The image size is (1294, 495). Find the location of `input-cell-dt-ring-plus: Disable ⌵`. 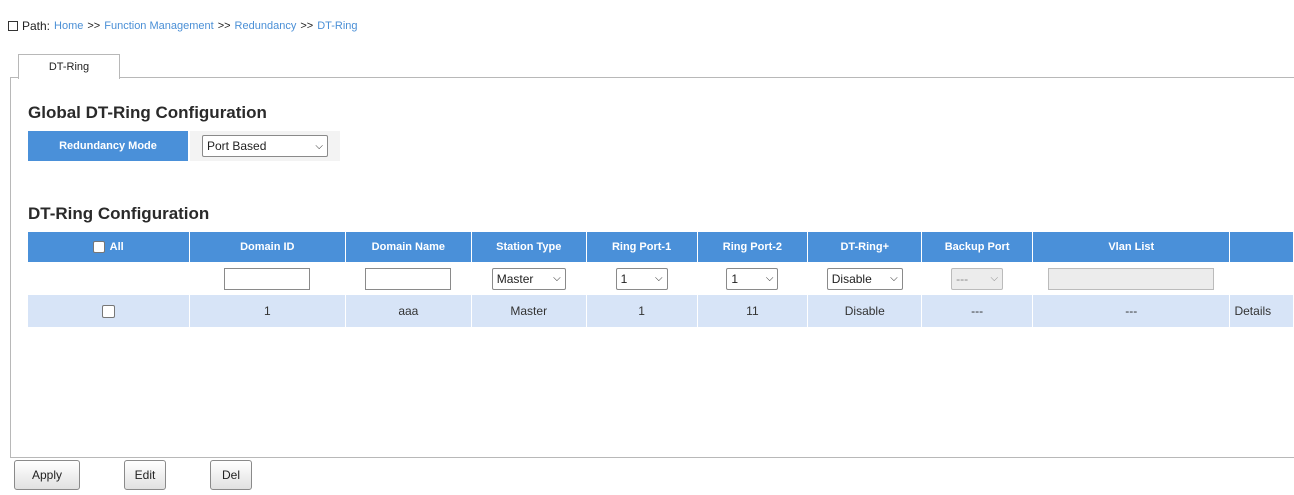

input-cell-dt-ring-plus: Disable ⌵ is located at coordinates (865, 278).